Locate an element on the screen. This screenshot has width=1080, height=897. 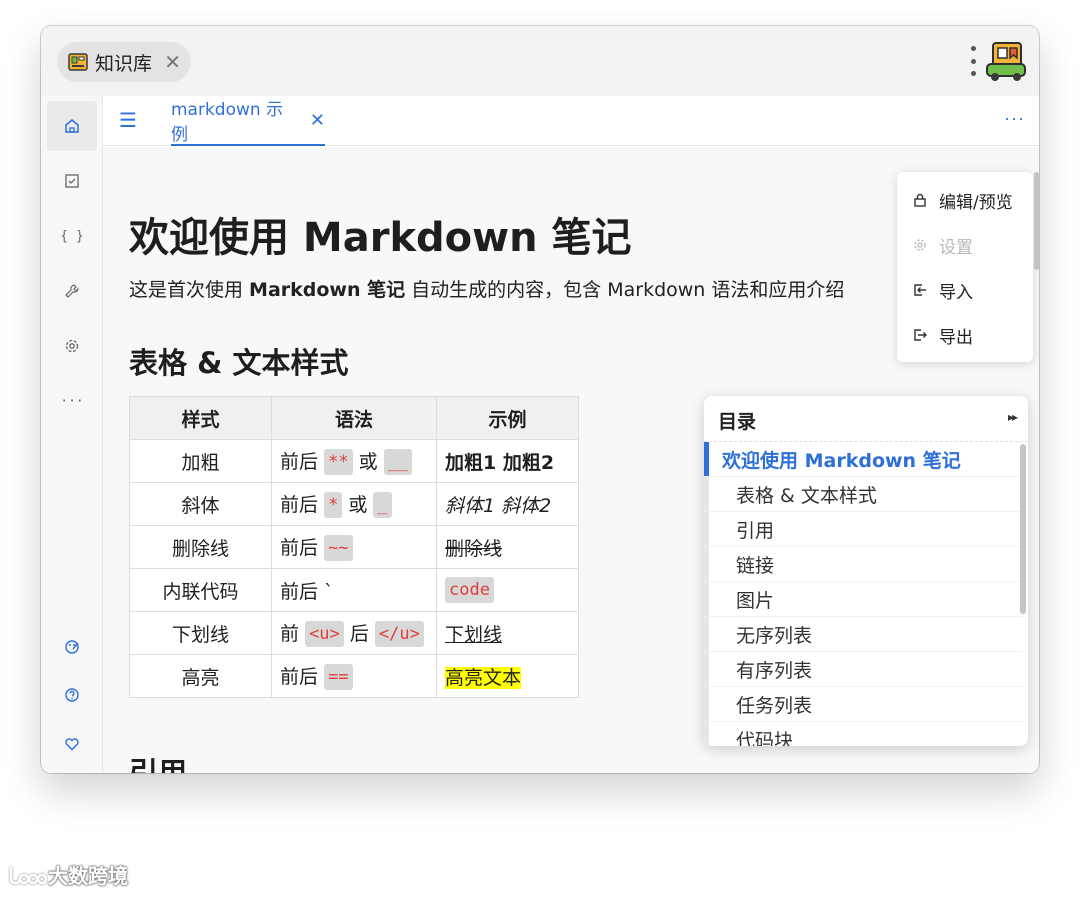
app-tab-label: 知识库 is located at coordinates (124, 63).